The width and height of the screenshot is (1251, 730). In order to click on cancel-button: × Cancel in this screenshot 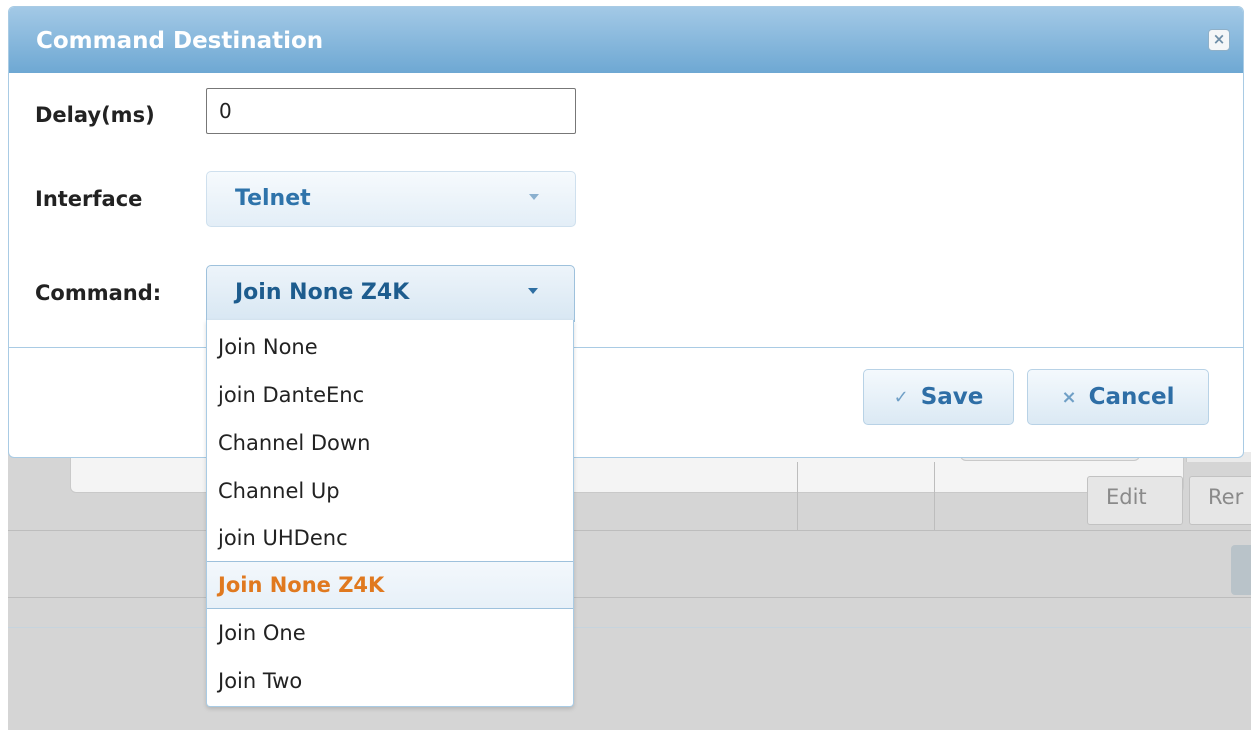, I will do `click(1118, 397)`.